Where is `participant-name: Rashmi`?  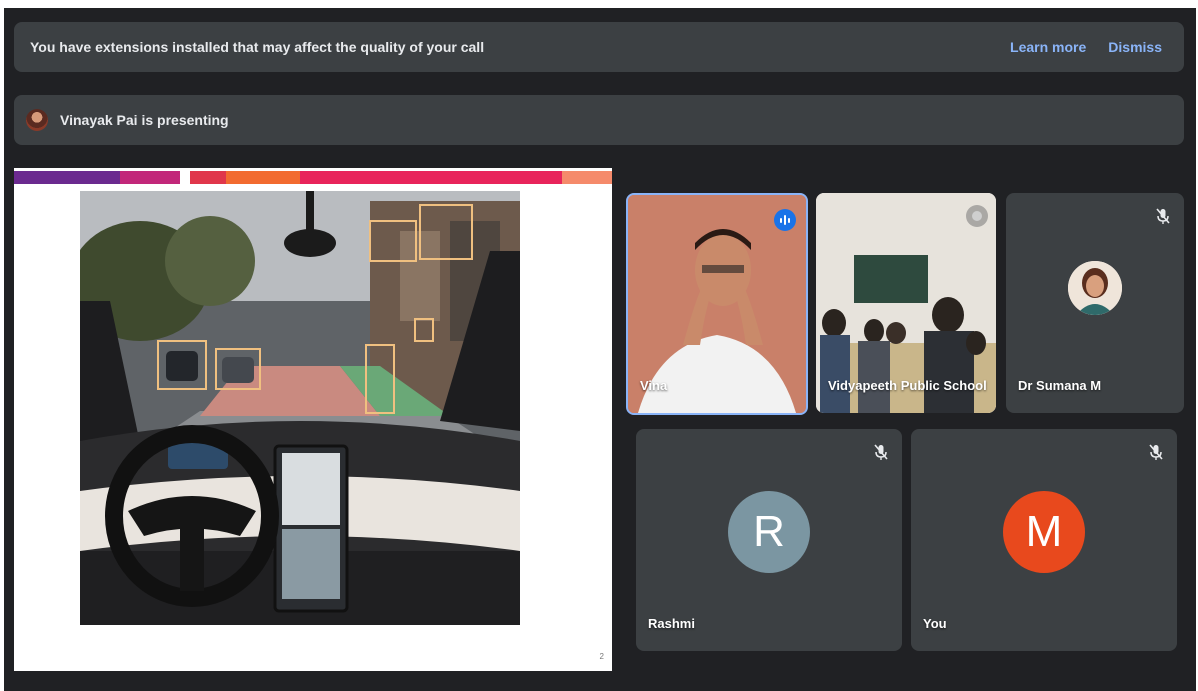
participant-name: Rashmi is located at coordinates (671, 623).